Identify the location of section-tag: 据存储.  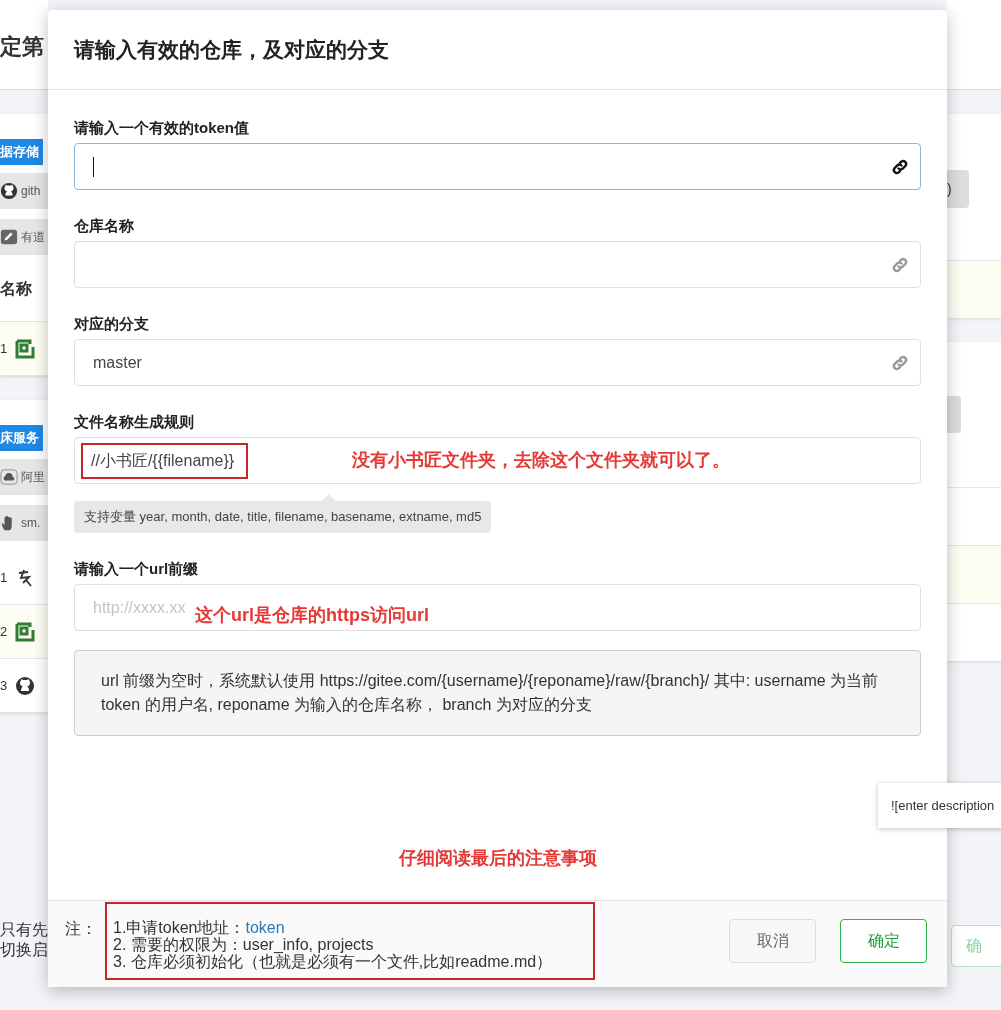
(21, 152).